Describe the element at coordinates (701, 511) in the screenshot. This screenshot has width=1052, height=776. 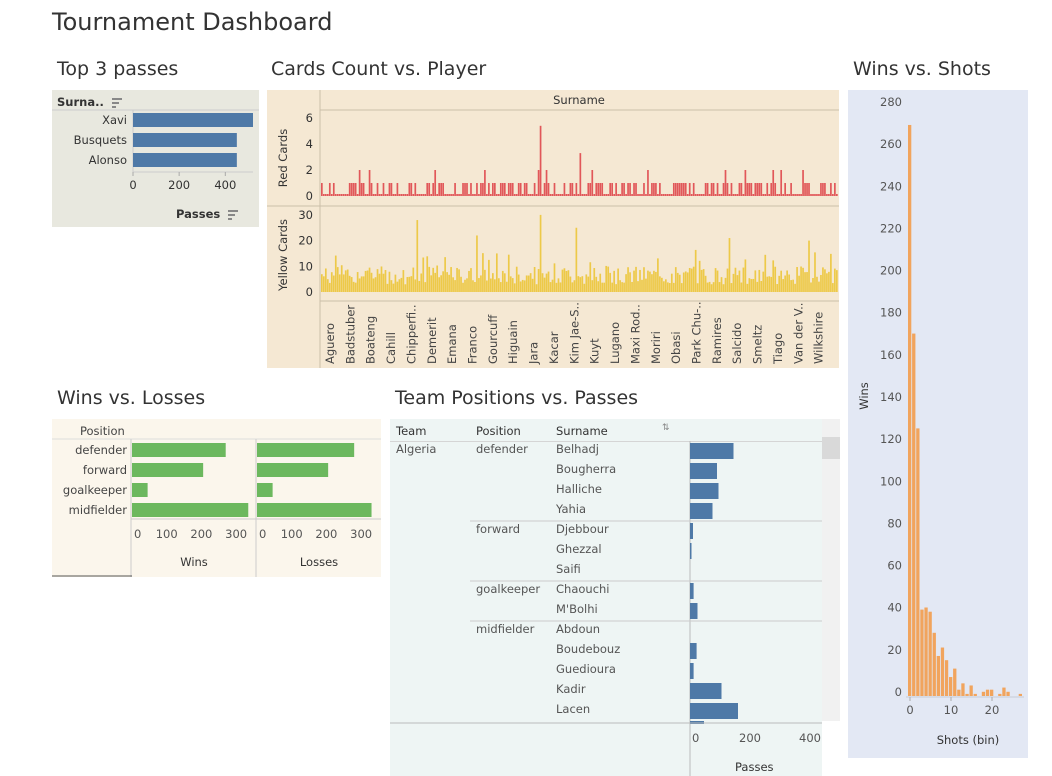
I see `bar` at that location.